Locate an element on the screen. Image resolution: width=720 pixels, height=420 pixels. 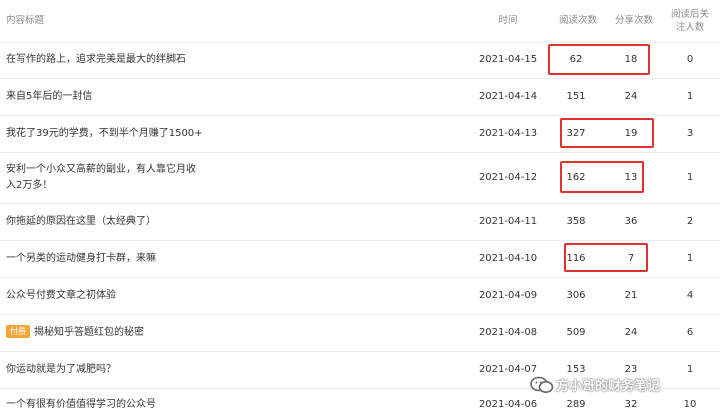
watermark: 方小哥的财务笔记 is located at coordinates (595, 386).